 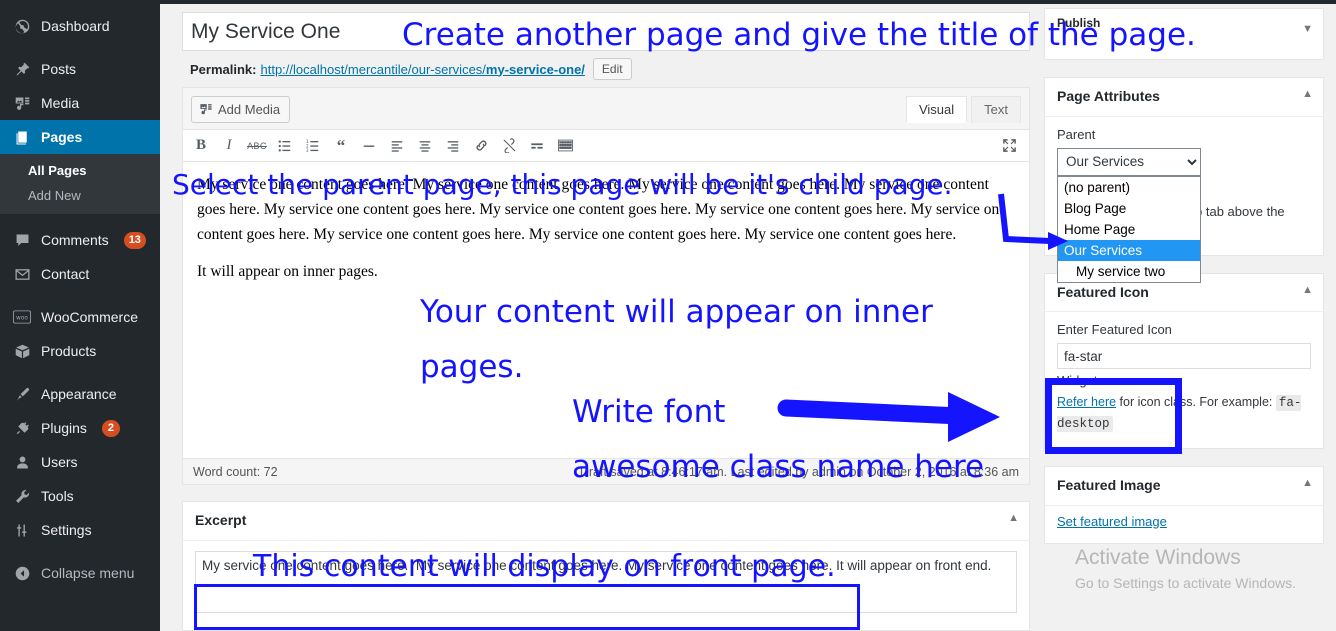 What do you see at coordinates (1076, 134) in the screenshot?
I see `parent-label: Parent` at bounding box center [1076, 134].